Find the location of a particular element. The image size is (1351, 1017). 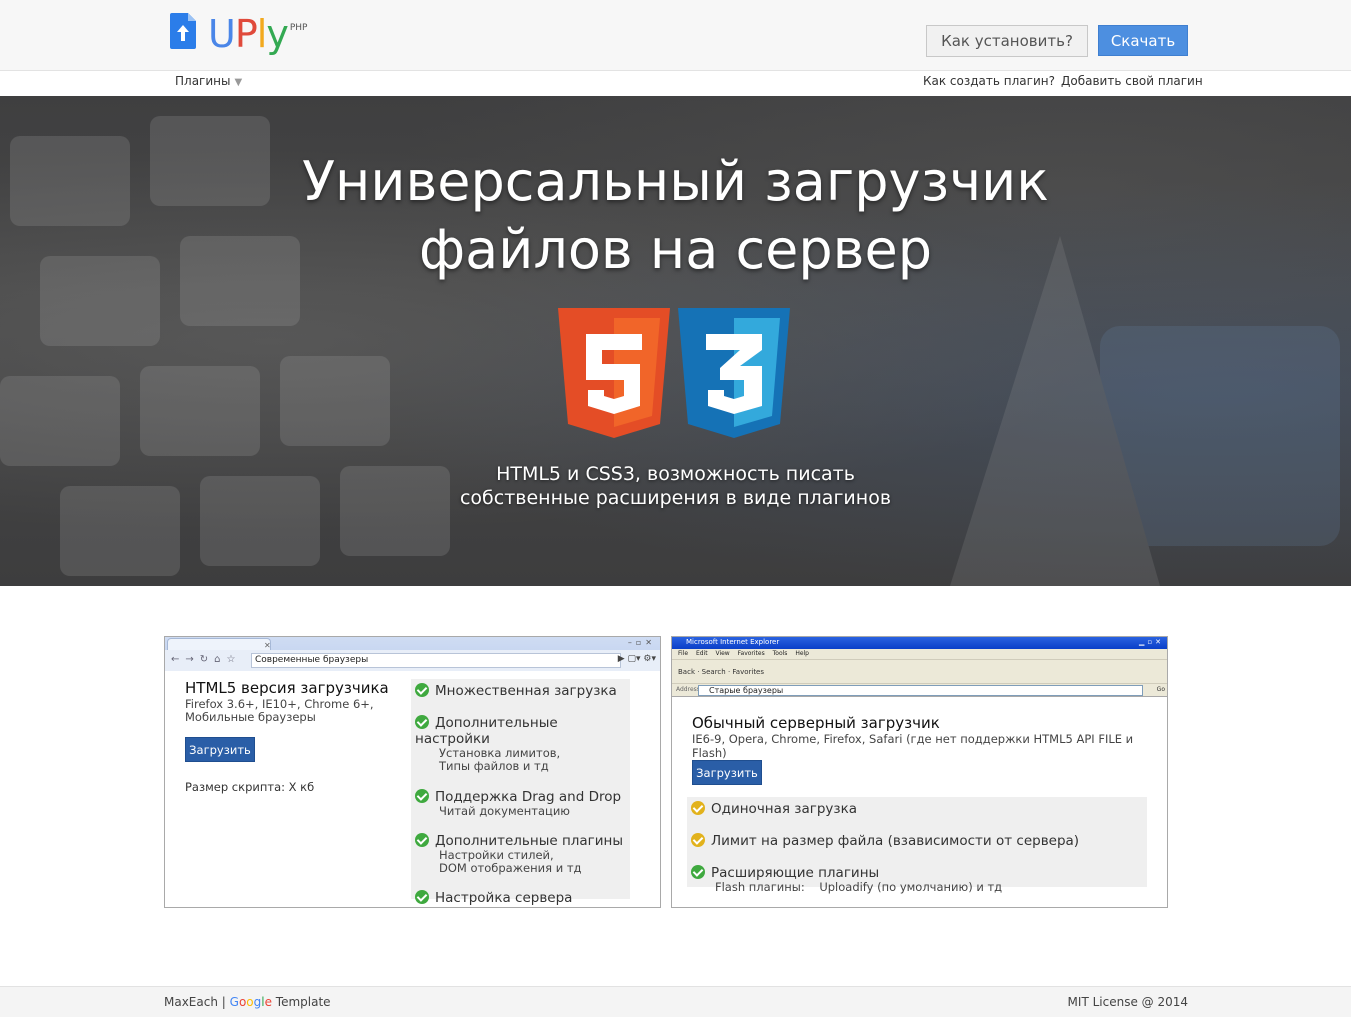

hero-subtitle-line-1: HTML5 и CSS3, возможность писать is located at coordinates (675, 474).